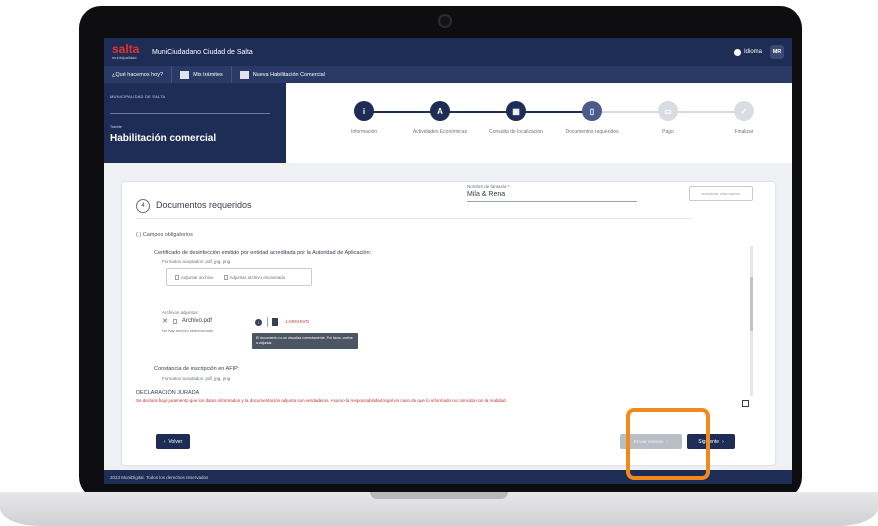 This screenshot has height=526, width=878. What do you see at coordinates (126, 49) in the screenshot?
I see `logo-word: salta` at bounding box center [126, 49].